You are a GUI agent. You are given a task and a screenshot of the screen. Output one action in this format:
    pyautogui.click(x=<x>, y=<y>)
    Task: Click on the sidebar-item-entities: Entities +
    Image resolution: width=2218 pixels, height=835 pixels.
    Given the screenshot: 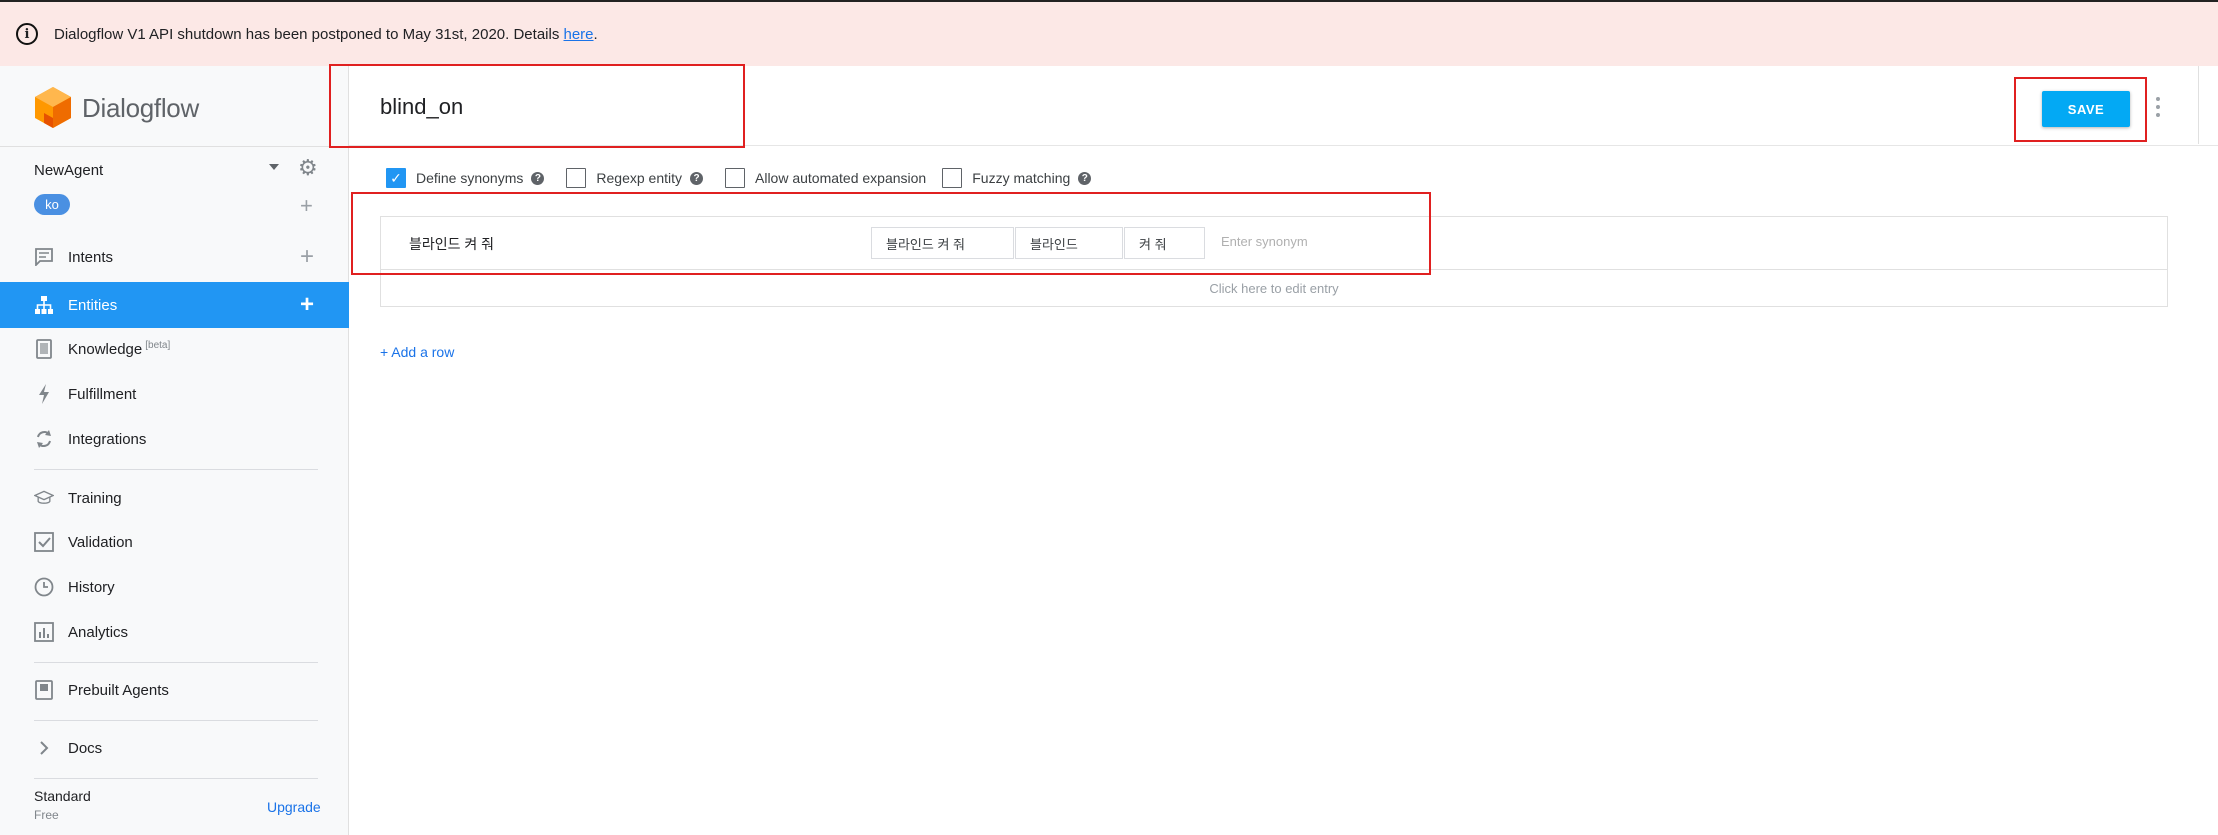 What is the action you would take?
    pyautogui.click(x=174, y=305)
    